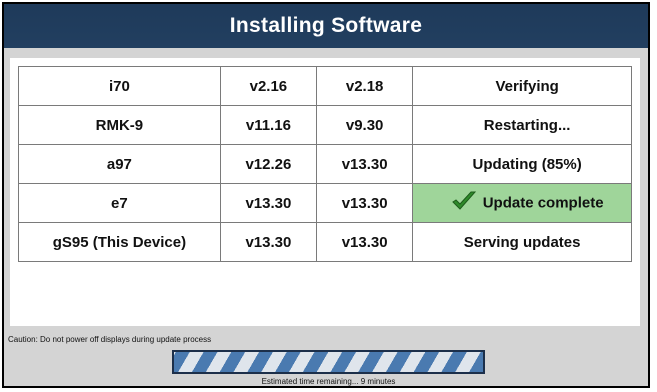  I want to click on current-version: v11.16, so click(268, 125).